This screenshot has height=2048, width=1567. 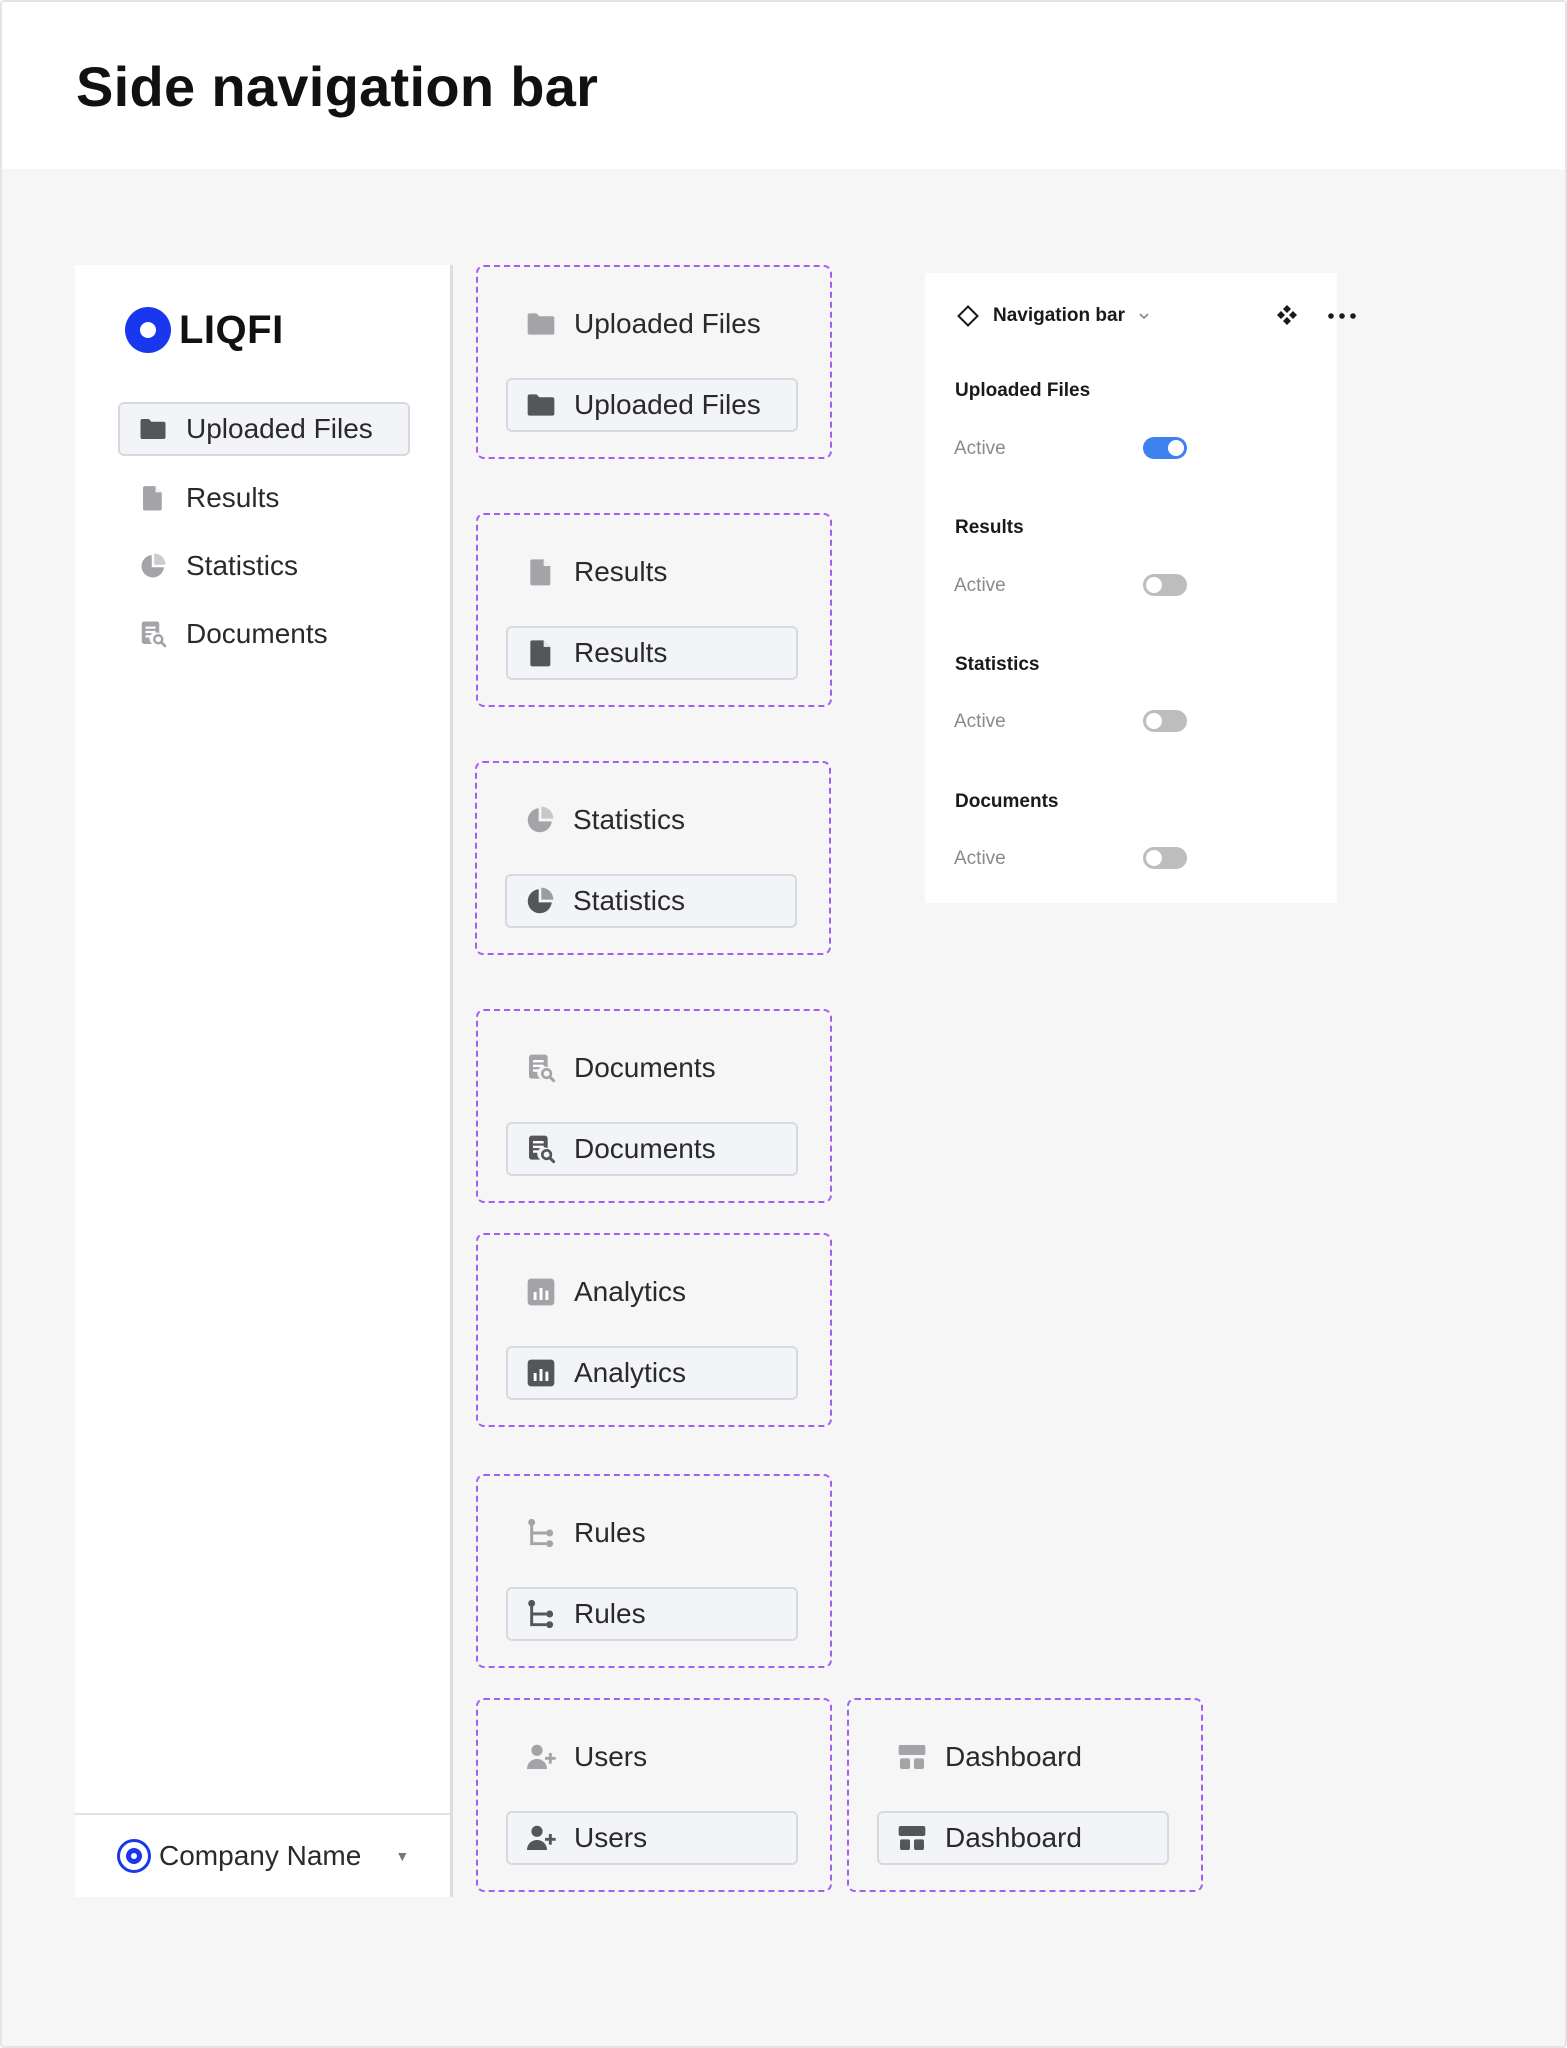 What do you see at coordinates (279, 428) in the screenshot?
I see `sidebar-item-label: Uploaded Files` at bounding box center [279, 428].